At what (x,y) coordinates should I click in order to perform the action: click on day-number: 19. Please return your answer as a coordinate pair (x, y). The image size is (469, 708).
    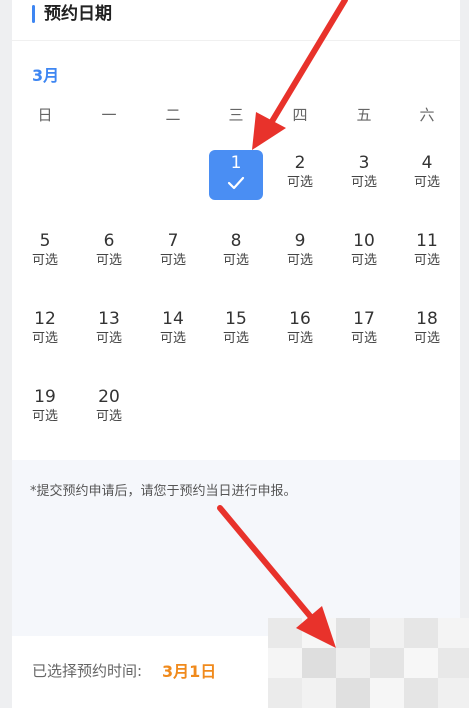
    Looking at the image, I should click on (45, 397).